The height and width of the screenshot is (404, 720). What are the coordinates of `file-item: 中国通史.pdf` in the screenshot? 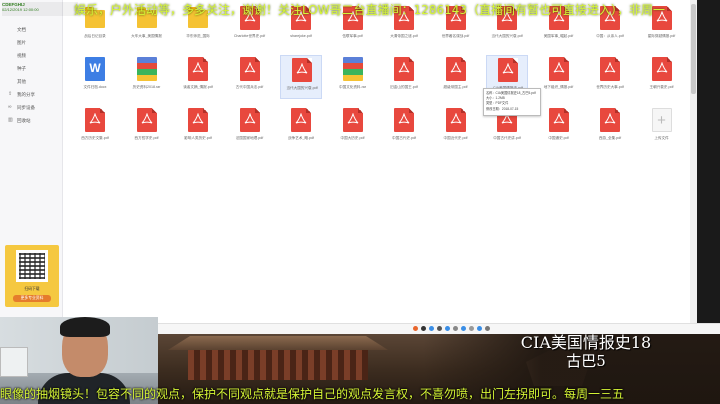 It's located at (559, 128).